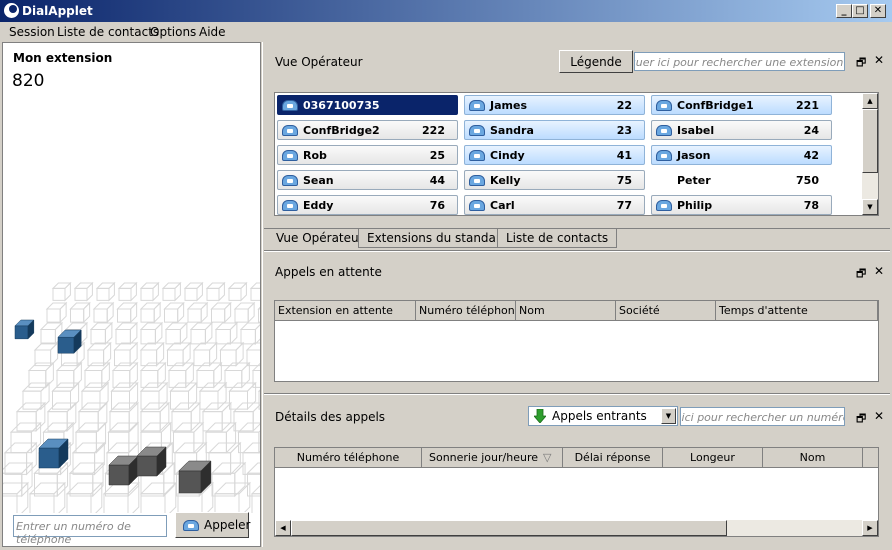  I want to click on column-header: Délai réponse, so click(613, 458).